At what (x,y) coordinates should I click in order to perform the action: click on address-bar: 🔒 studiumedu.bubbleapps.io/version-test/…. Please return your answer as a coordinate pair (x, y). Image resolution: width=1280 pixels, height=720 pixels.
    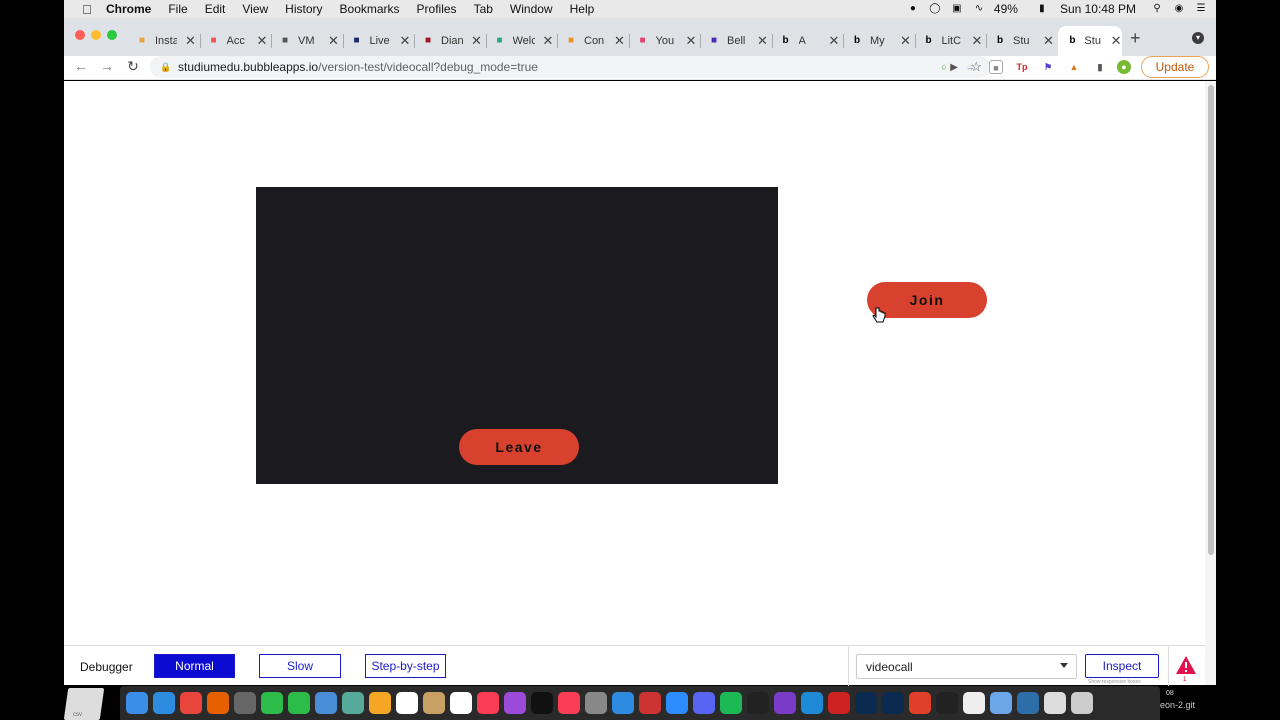
    Looking at the image, I should click on (570, 67).